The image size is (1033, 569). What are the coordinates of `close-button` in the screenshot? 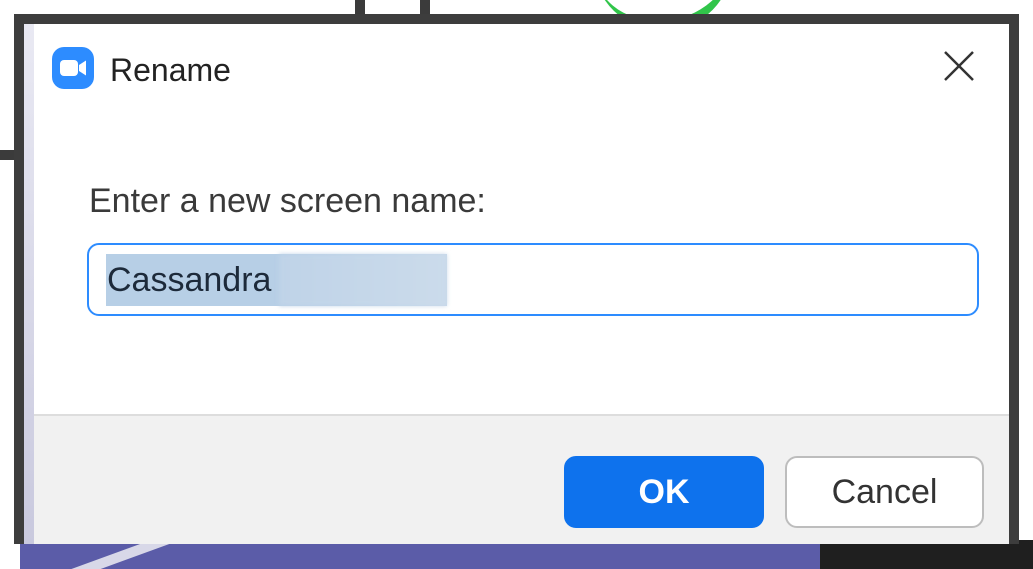 It's located at (959, 66).